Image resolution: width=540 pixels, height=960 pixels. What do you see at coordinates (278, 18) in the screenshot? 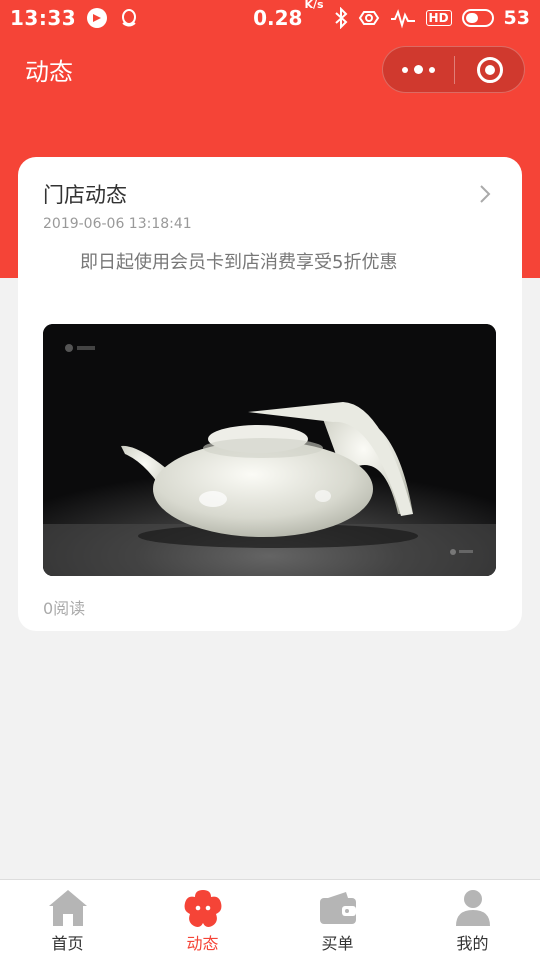
I see `network-speed: 0.28` at bounding box center [278, 18].